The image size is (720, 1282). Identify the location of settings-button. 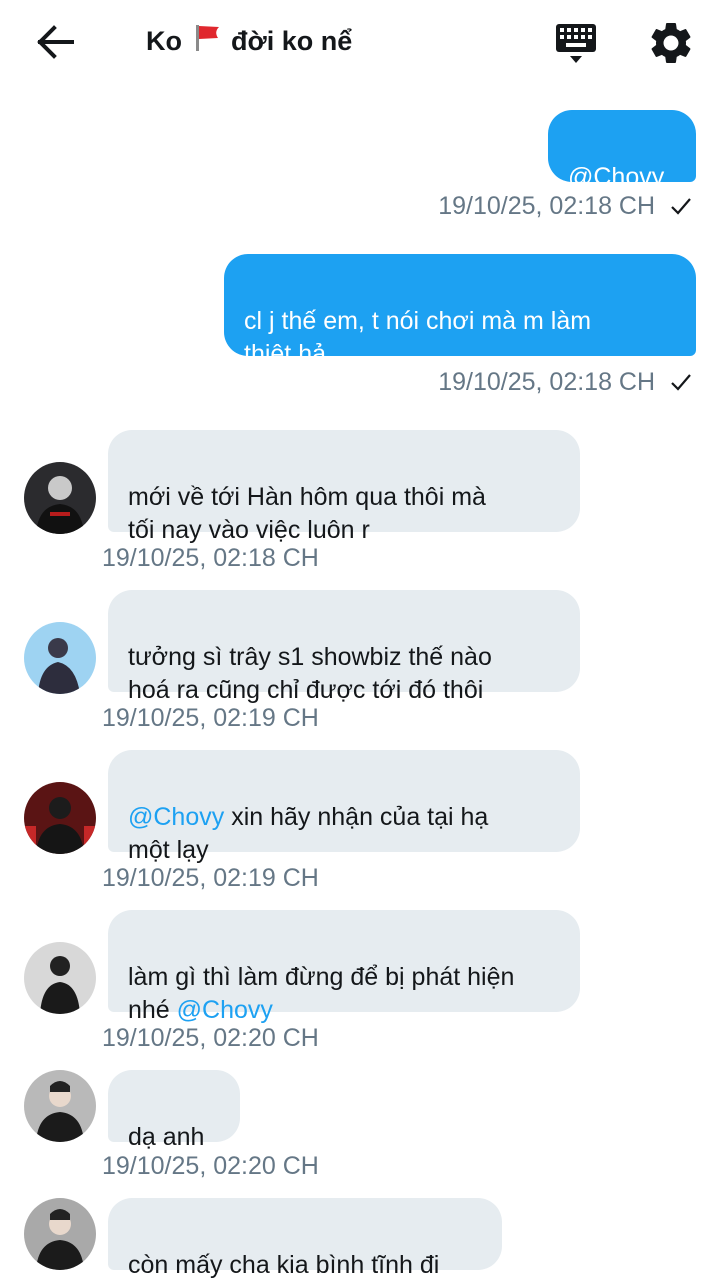
(671, 43).